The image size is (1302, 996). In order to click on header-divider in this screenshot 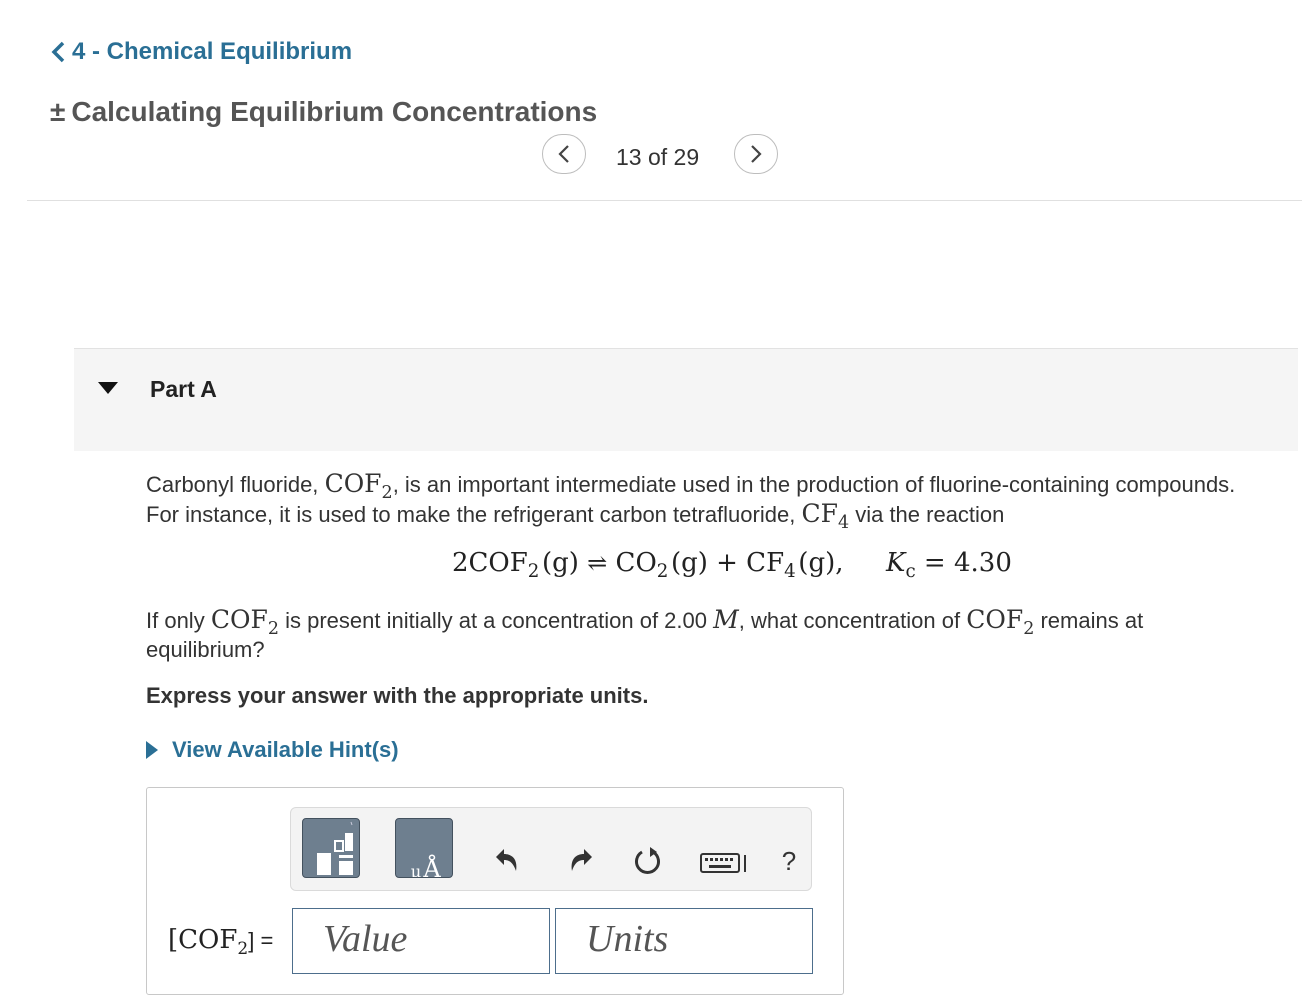, I will do `click(664, 200)`.